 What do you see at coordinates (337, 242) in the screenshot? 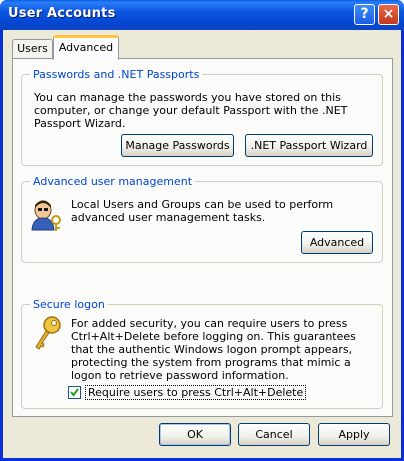
I see `advanced-button: Advanced` at bounding box center [337, 242].